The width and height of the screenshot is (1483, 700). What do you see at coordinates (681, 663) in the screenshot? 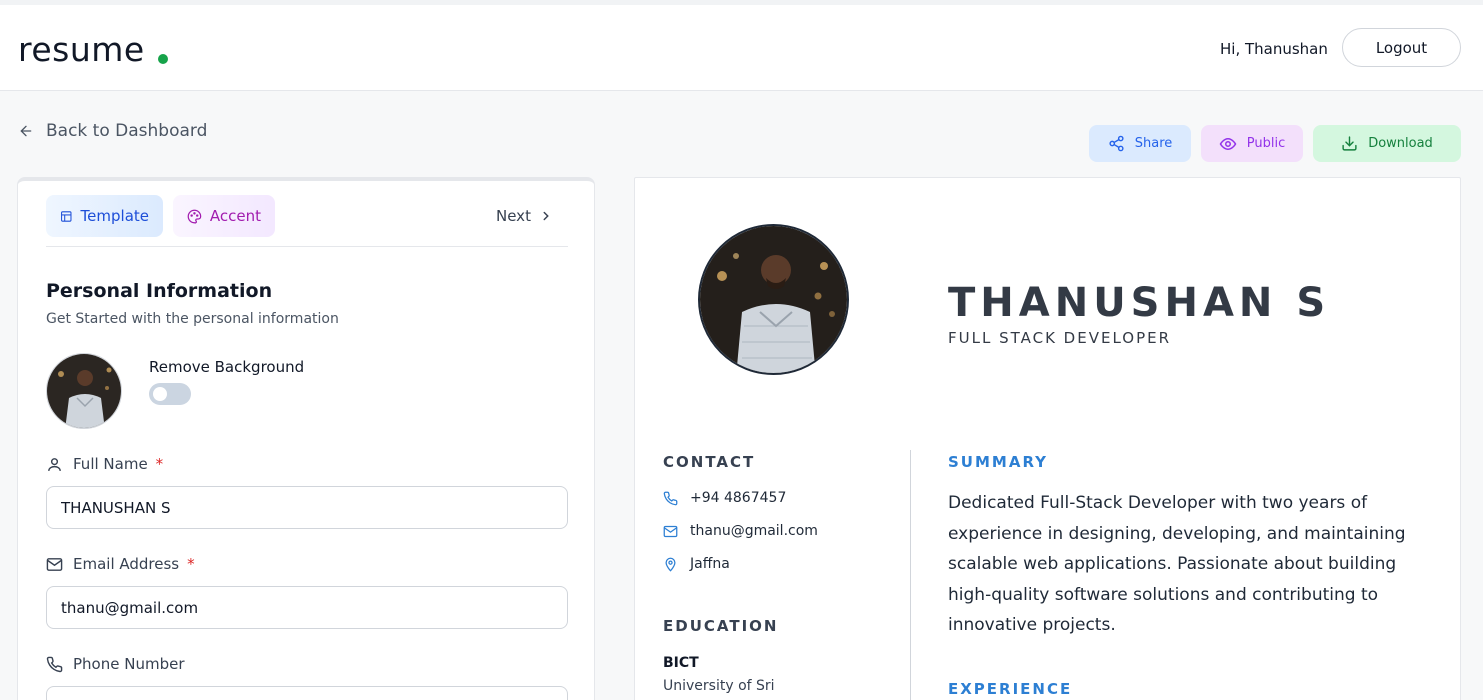
I see `education-degree: BICT` at bounding box center [681, 663].